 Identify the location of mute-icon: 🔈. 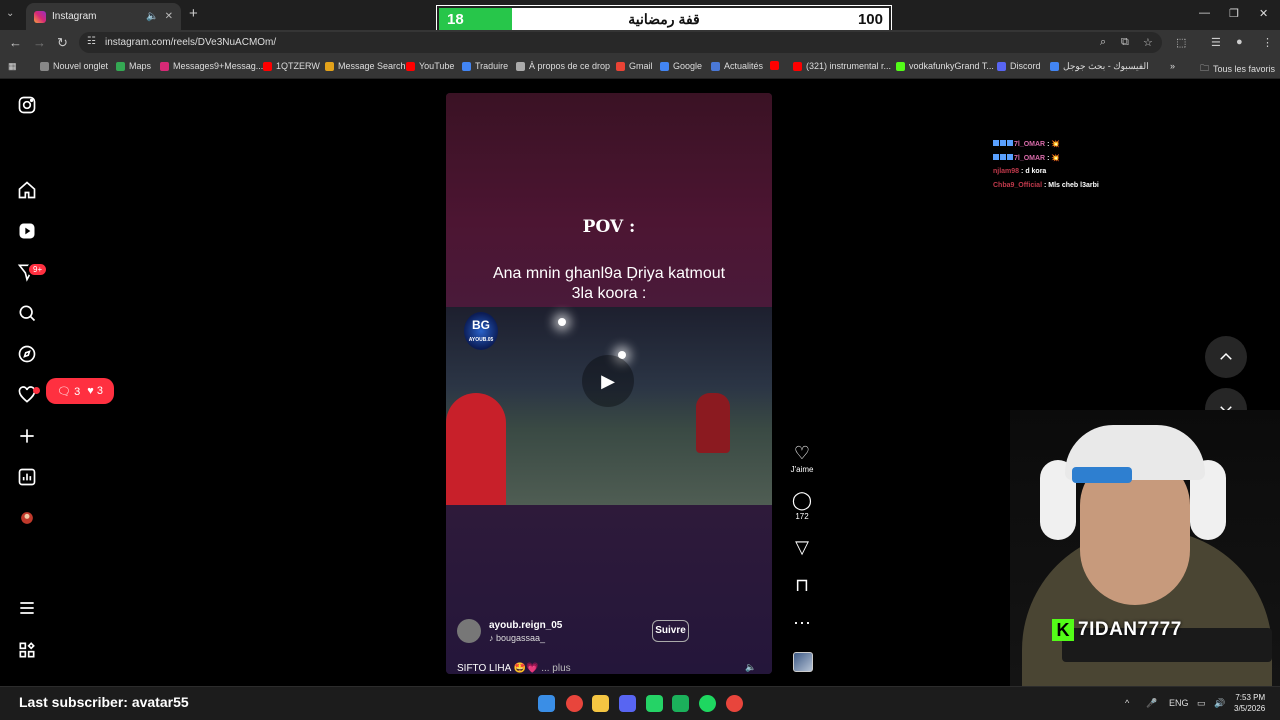
(751, 666).